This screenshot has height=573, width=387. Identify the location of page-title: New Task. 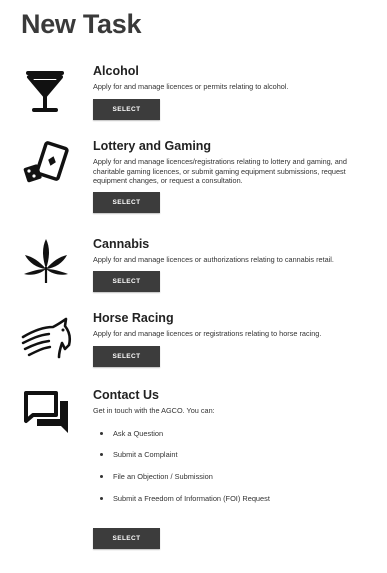
(81, 24).